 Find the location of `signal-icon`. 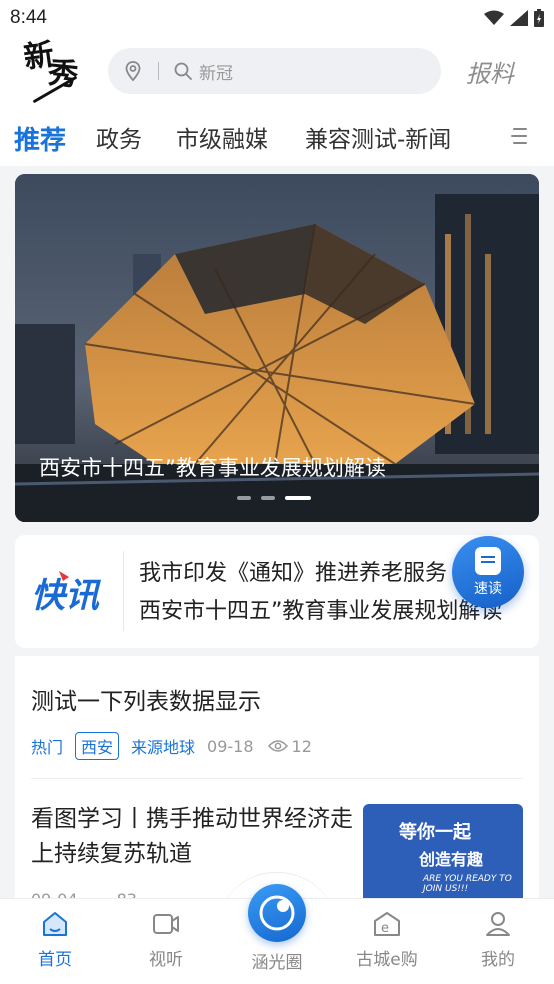

signal-icon is located at coordinates (519, 18).